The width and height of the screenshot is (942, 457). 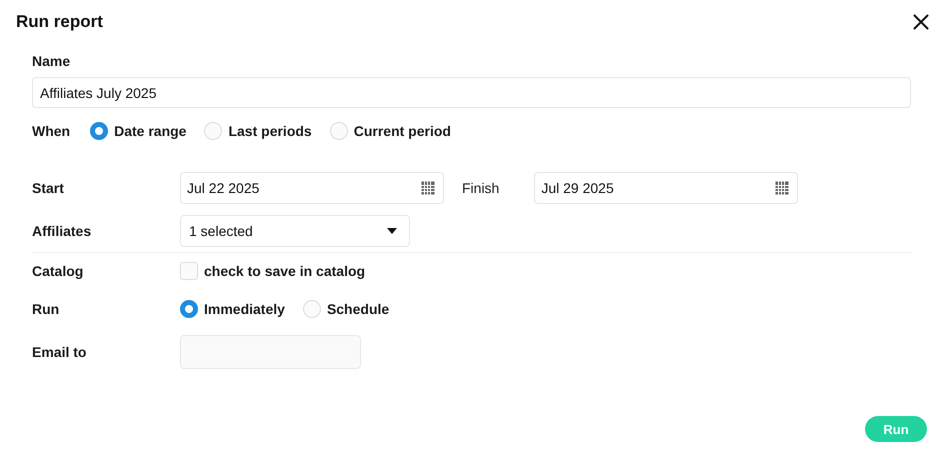 I want to click on name-field: Affiliates July 2025, so click(x=471, y=92).